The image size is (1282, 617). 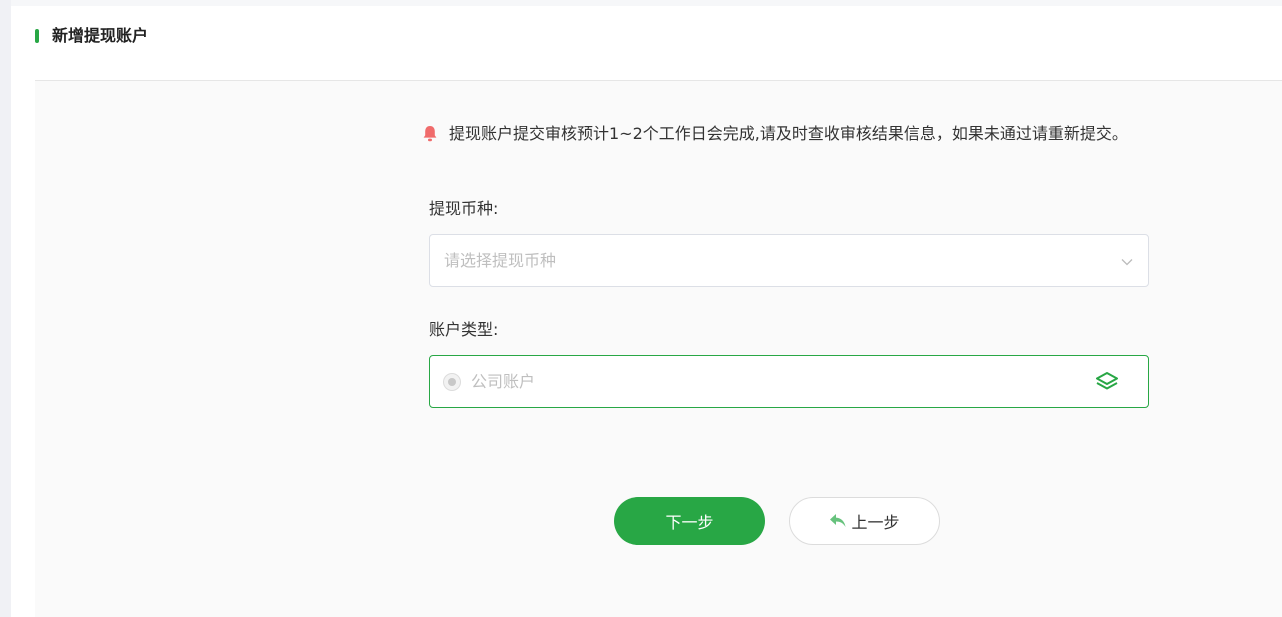 I want to click on company-account-label: 公司账户, so click(x=503, y=381).